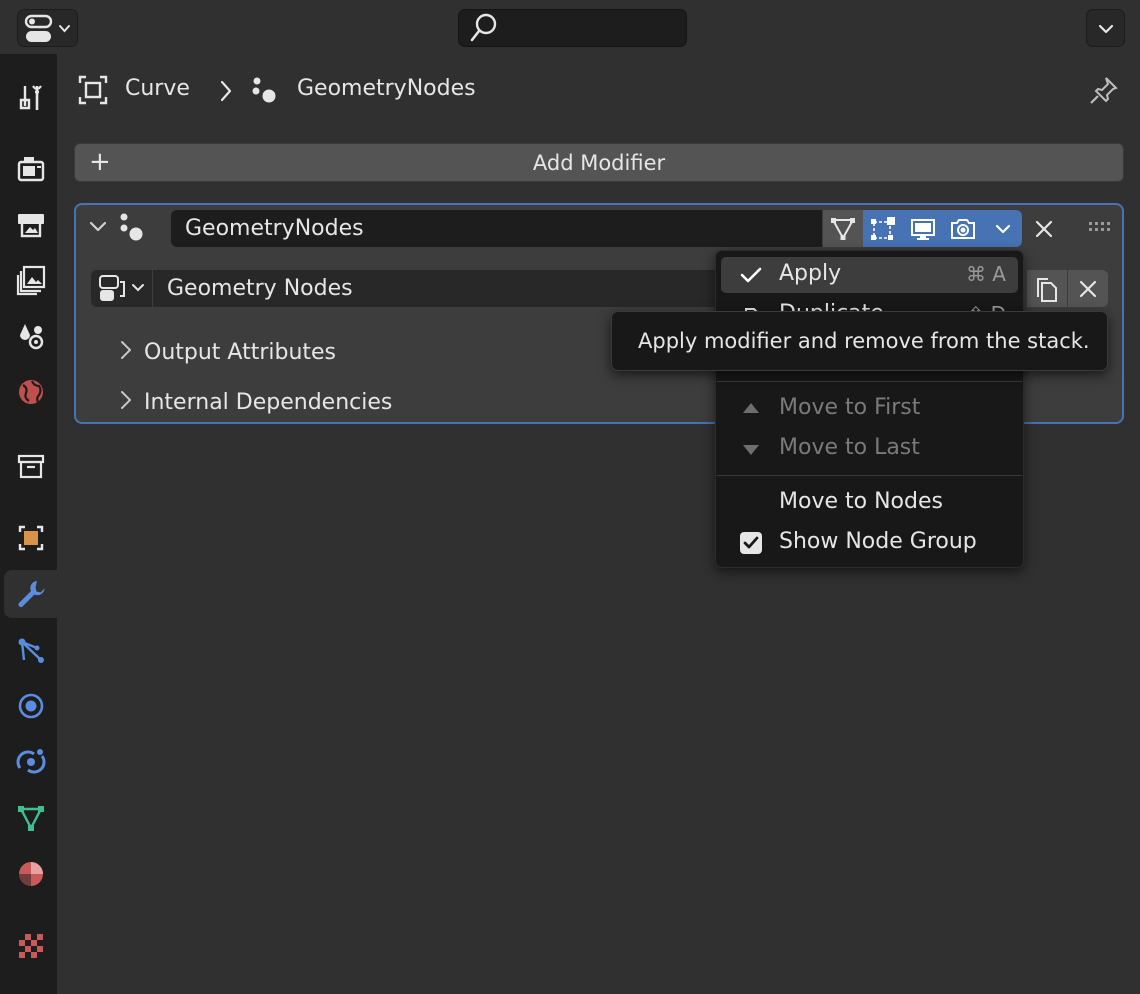 The width and height of the screenshot is (1140, 994). I want to click on subpanel-output-attributes: Output Attributes, so click(226, 351).